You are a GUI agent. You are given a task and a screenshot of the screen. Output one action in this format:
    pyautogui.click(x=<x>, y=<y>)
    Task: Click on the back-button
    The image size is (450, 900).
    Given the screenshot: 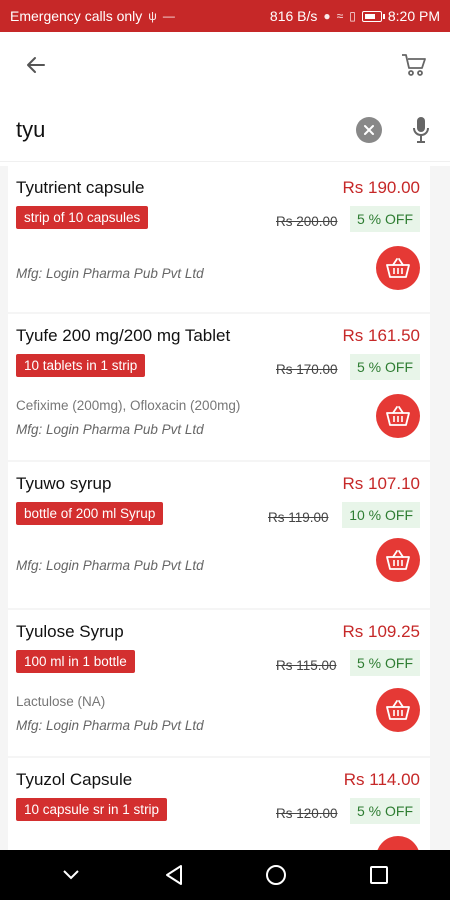 What is the action you would take?
    pyautogui.click(x=36, y=65)
    